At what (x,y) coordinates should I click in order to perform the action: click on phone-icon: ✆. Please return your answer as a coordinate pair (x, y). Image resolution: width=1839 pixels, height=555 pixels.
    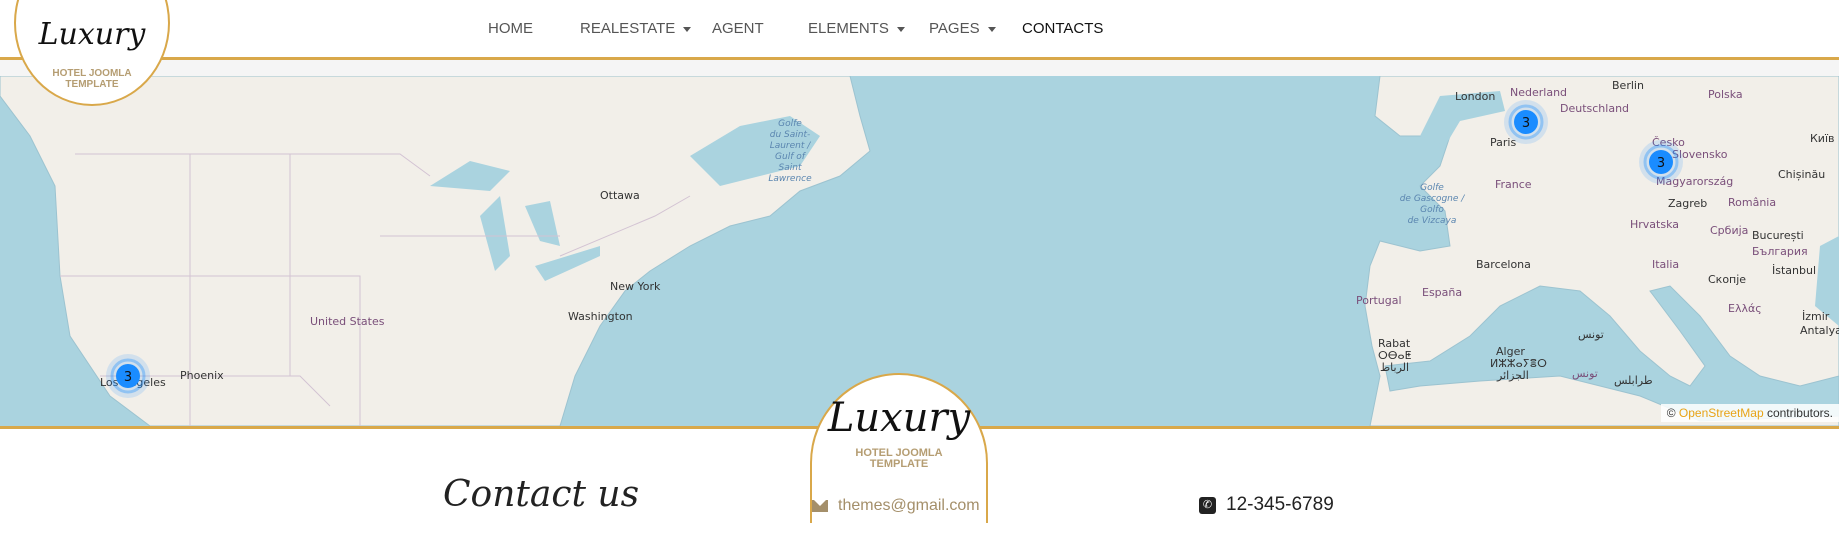
    Looking at the image, I should click on (1207, 505).